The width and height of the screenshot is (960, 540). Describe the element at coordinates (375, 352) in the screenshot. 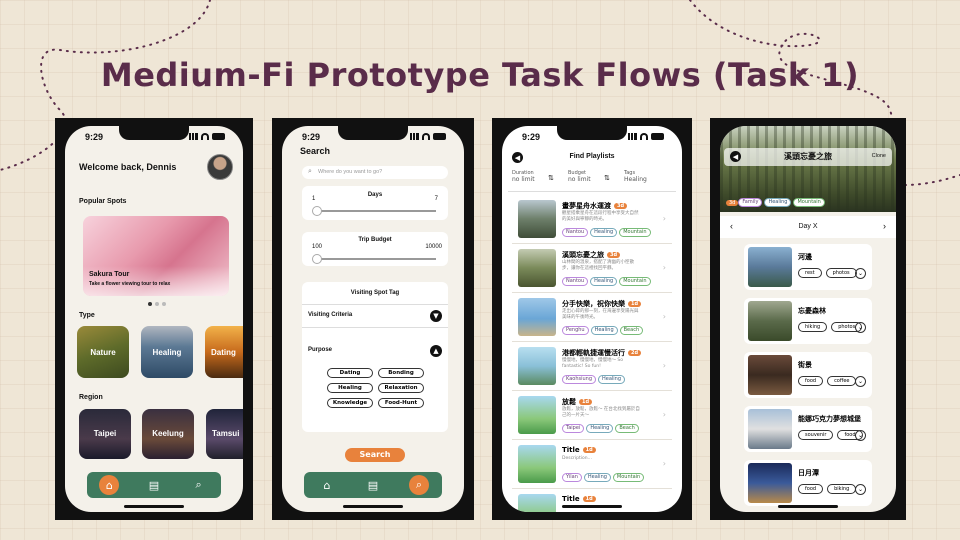

I see `purpose-row: Purpose ▲` at that location.